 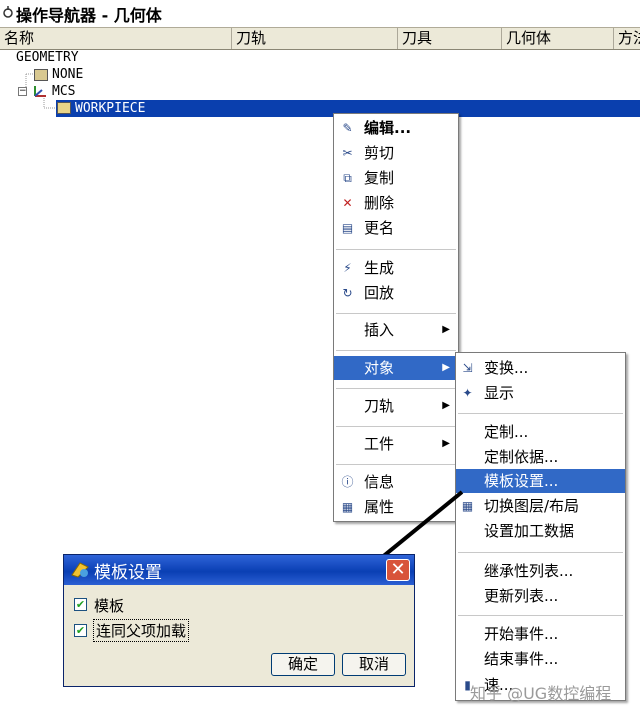 I want to click on dialog-app-icon, so click(x=80, y=570).